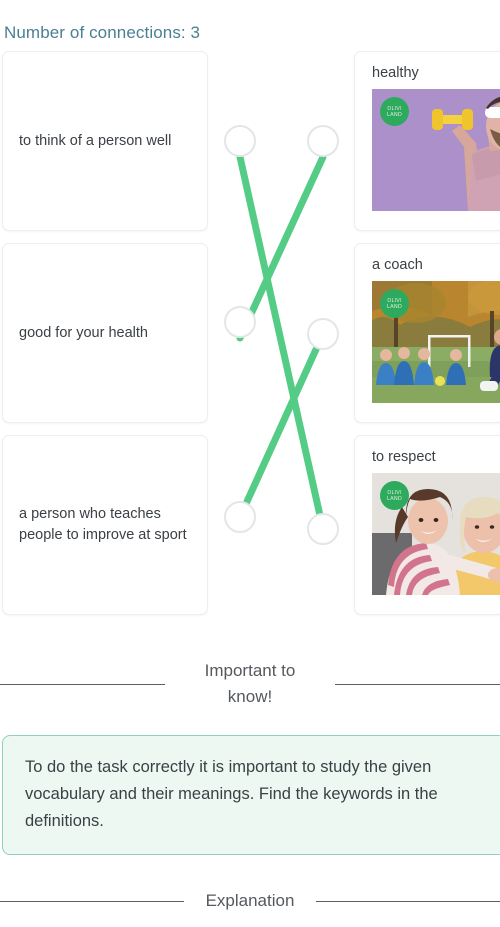  Describe the element at coordinates (83, 332) in the screenshot. I see `definition-card-2-text: good for your health` at that location.